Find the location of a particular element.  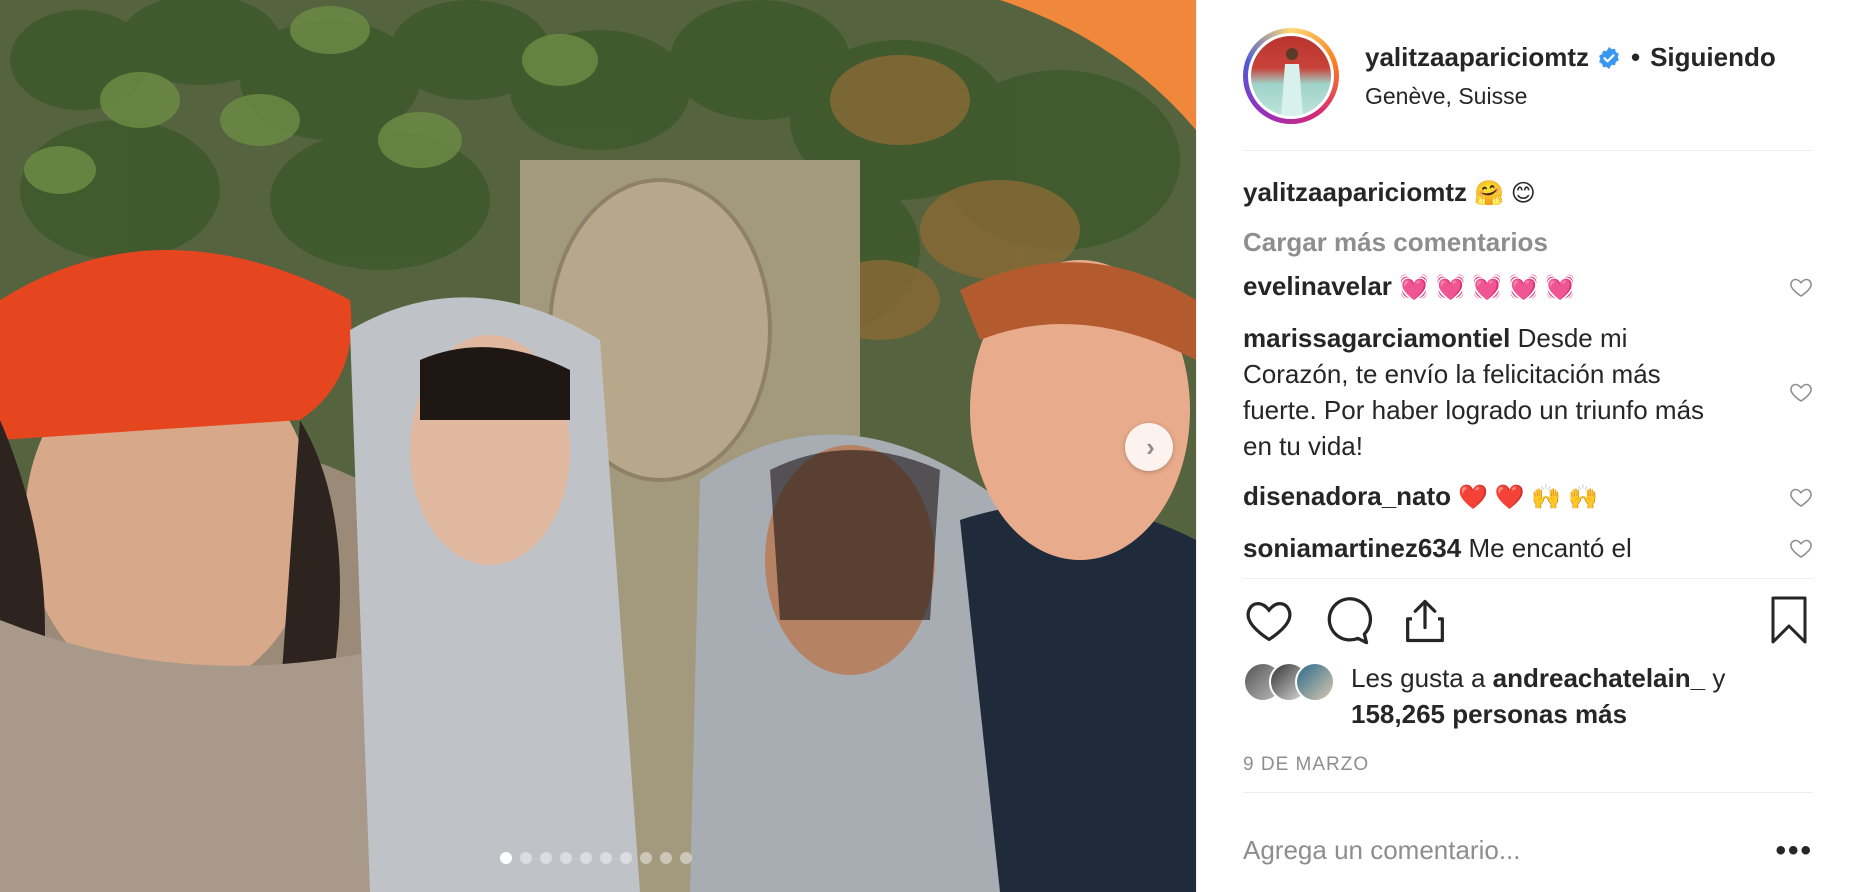

share-icon is located at coordinates (1425, 621).